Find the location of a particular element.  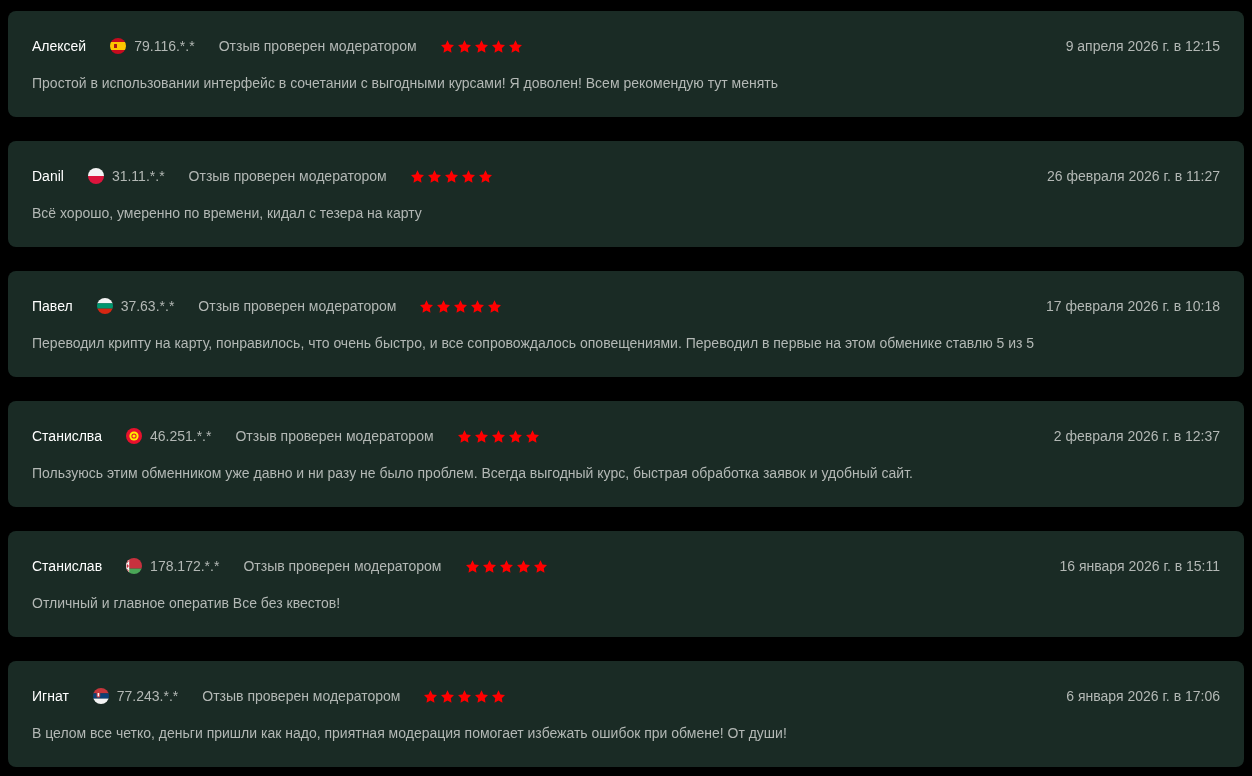

review-text: Всё хорошо, умеренно по времени, кидал с тезера на карту is located at coordinates (227, 213).